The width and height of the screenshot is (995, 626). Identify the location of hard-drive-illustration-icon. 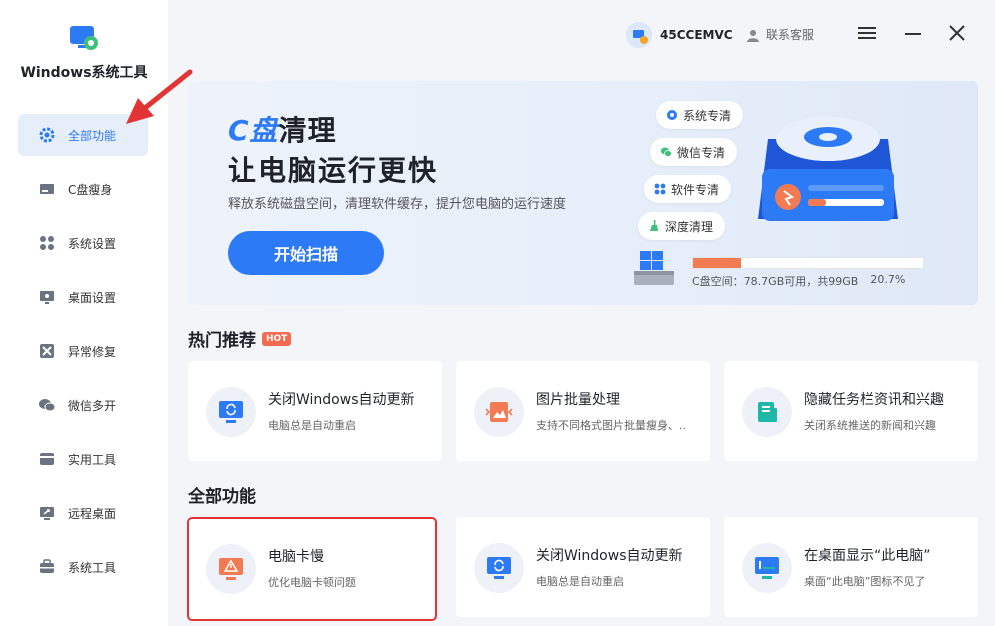
(828, 169).